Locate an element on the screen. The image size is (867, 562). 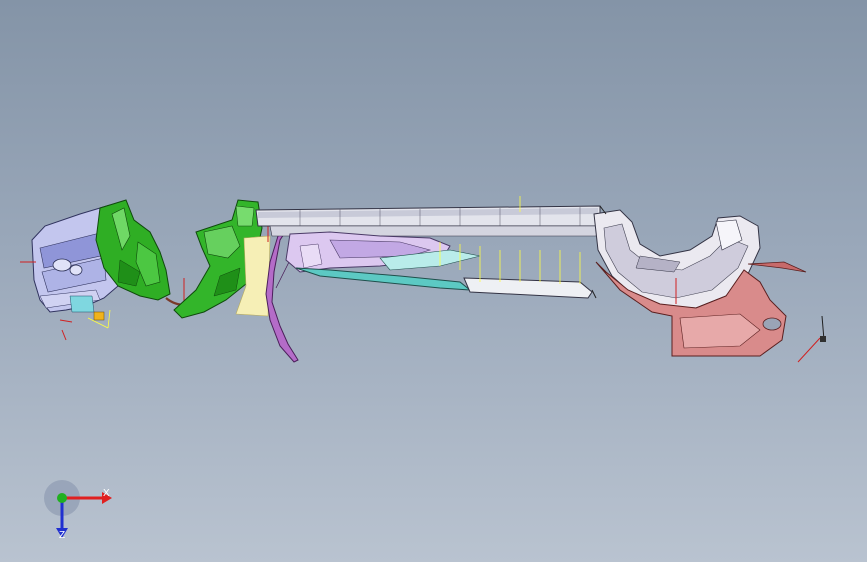
z-axis-label: Z is located at coordinates (62, 535).